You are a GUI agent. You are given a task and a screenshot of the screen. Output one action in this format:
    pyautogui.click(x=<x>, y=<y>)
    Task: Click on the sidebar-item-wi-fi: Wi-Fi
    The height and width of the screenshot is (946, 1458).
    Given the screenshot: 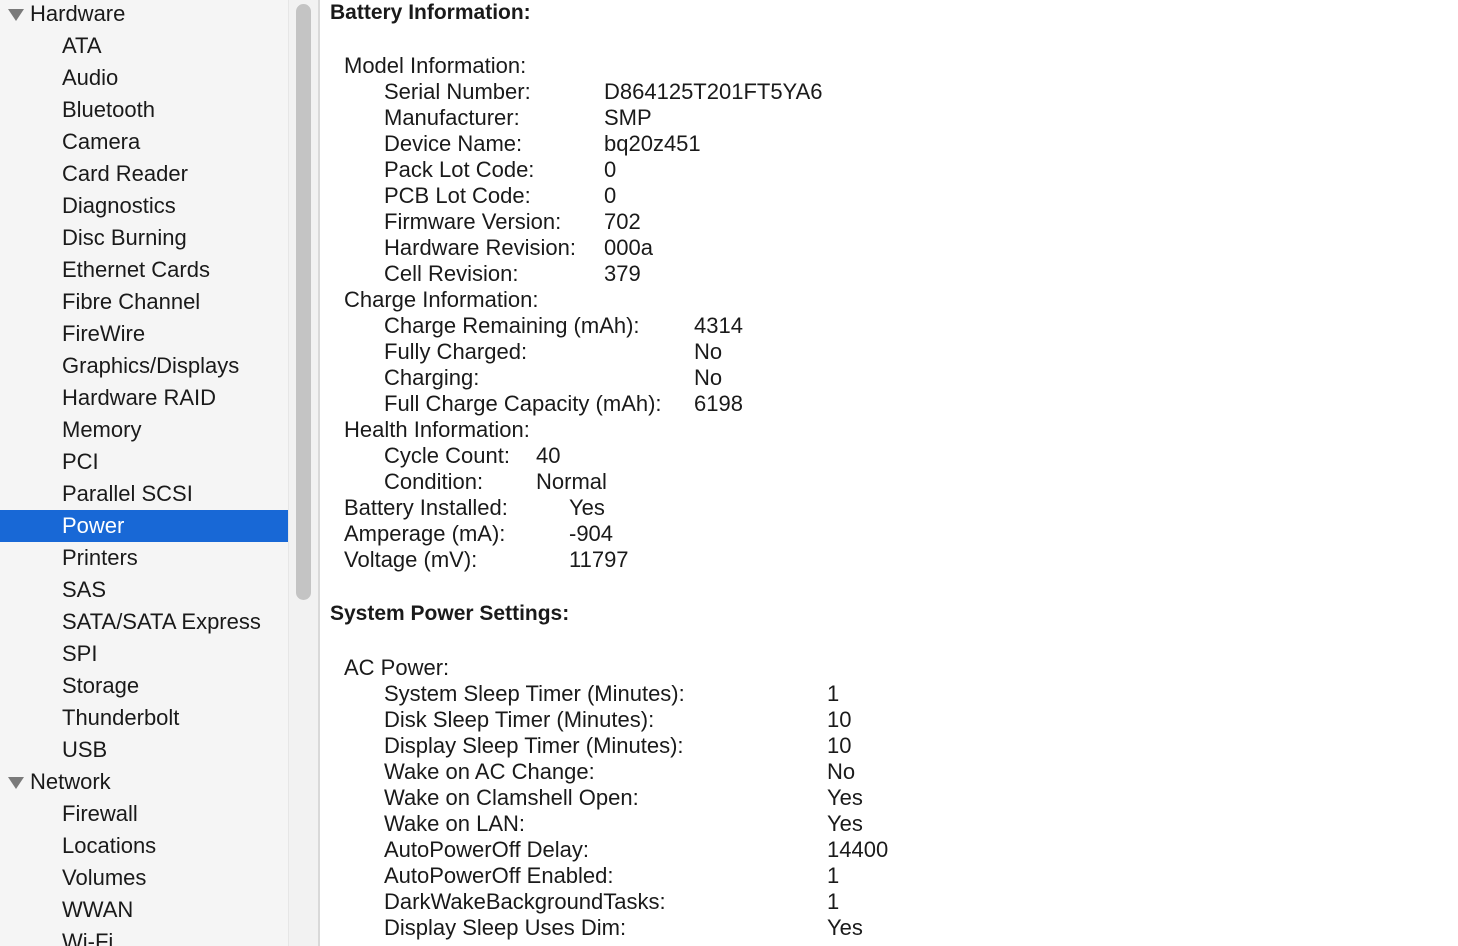 What is the action you would take?
    pyautogui.click(x=144, y=936)
    